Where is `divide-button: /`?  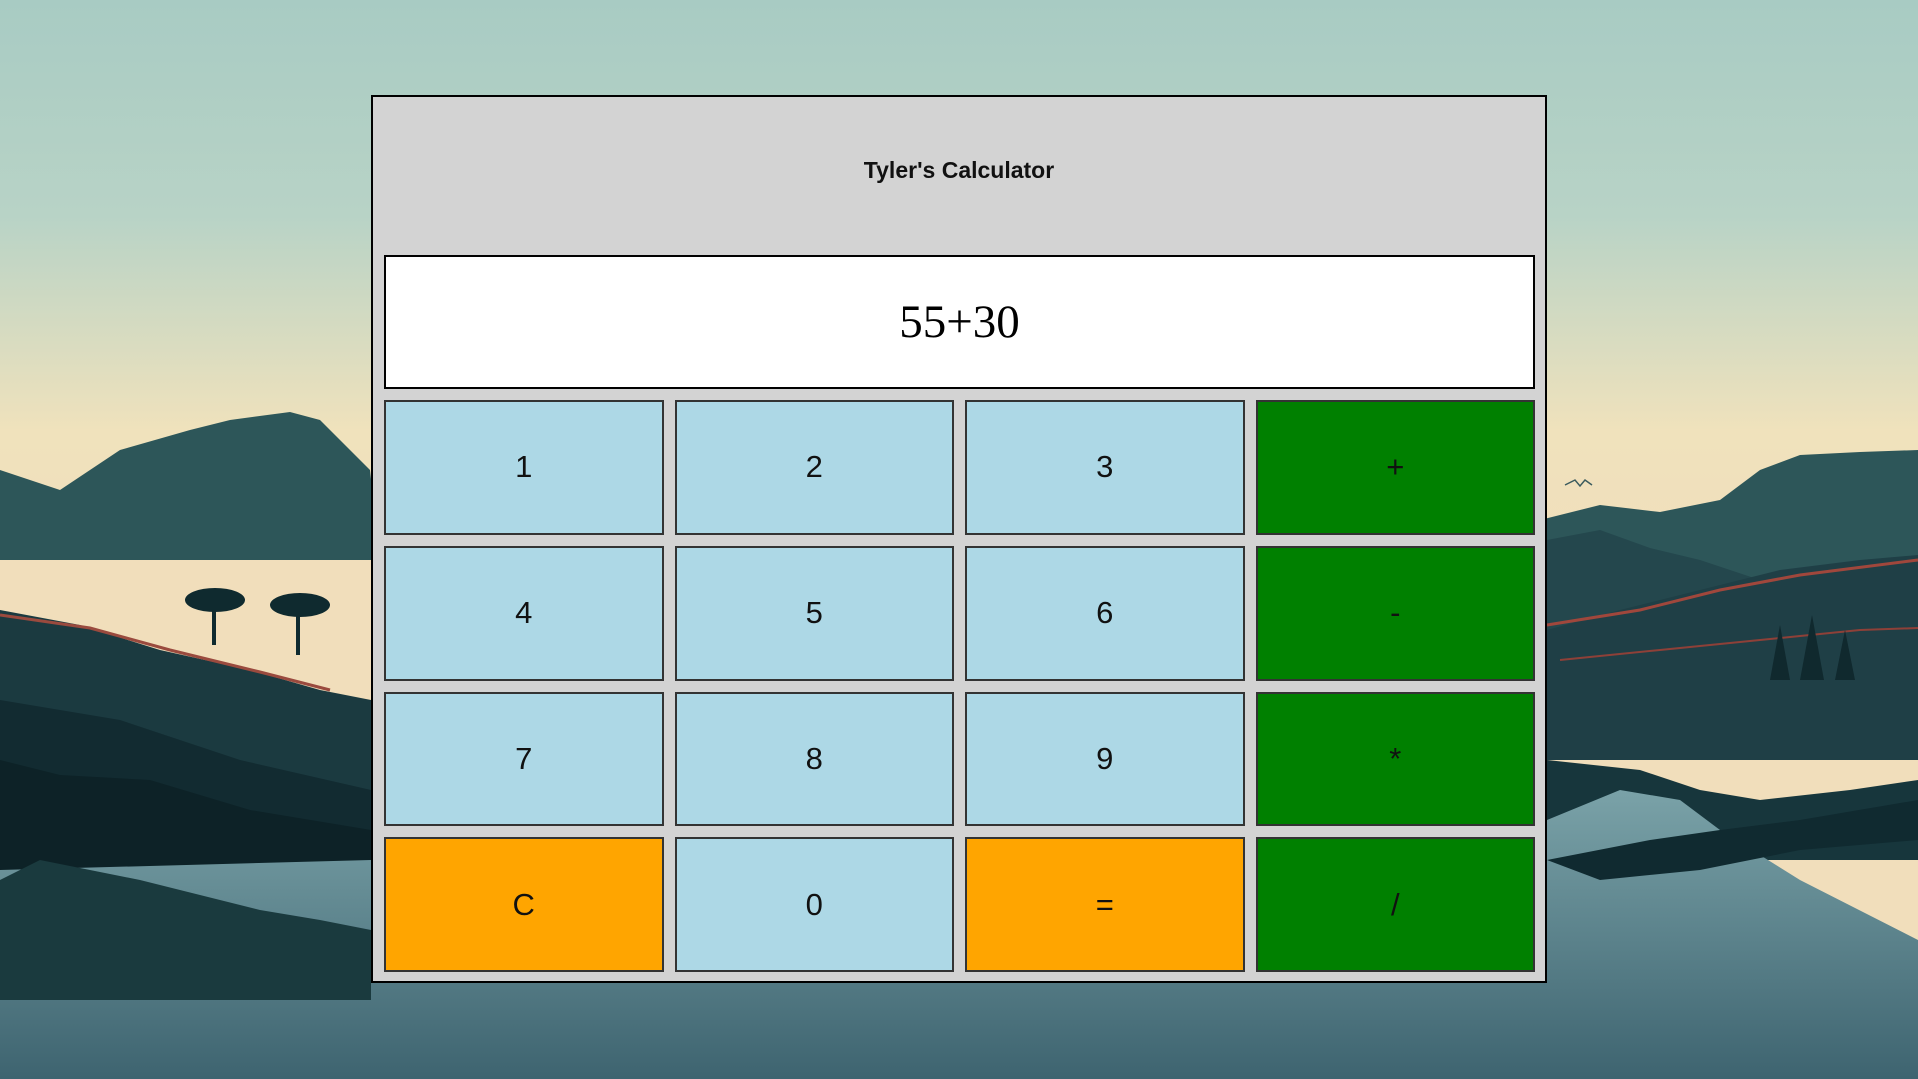
divide-button: / is located at coordinates (1395, 904).